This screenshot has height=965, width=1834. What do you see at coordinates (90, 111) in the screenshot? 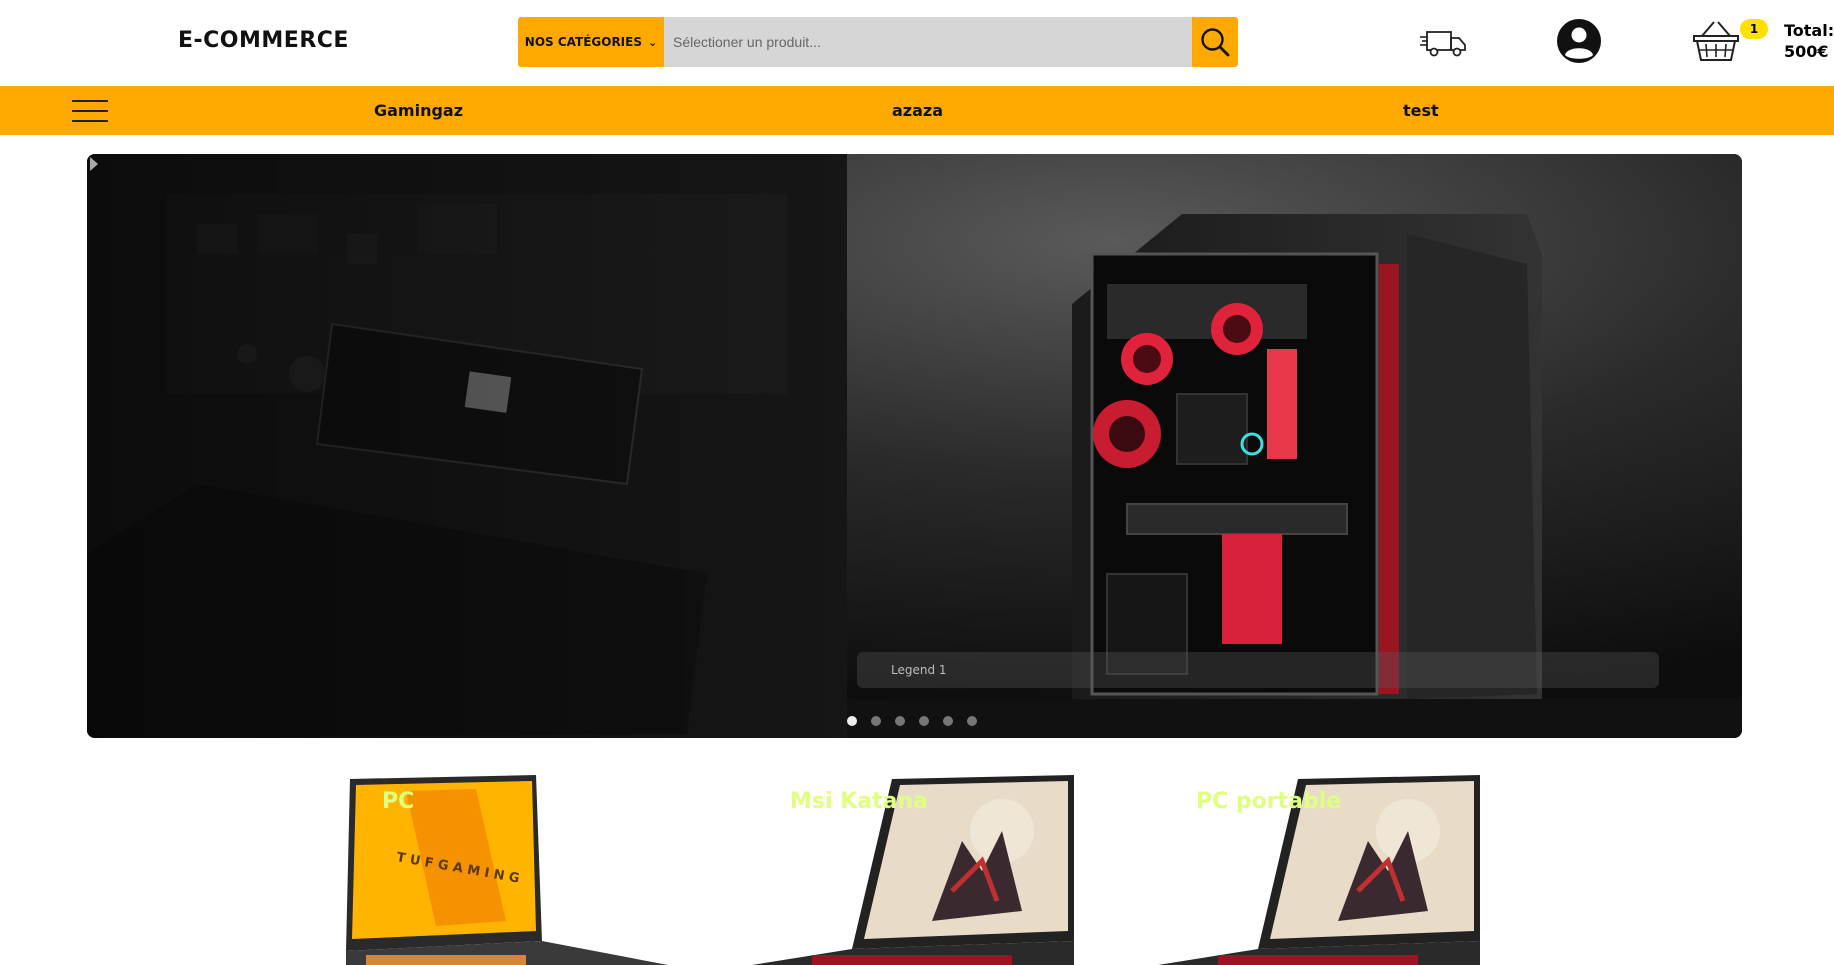
I see `hamburger-menu-icon` at bounding box center [90, 111].